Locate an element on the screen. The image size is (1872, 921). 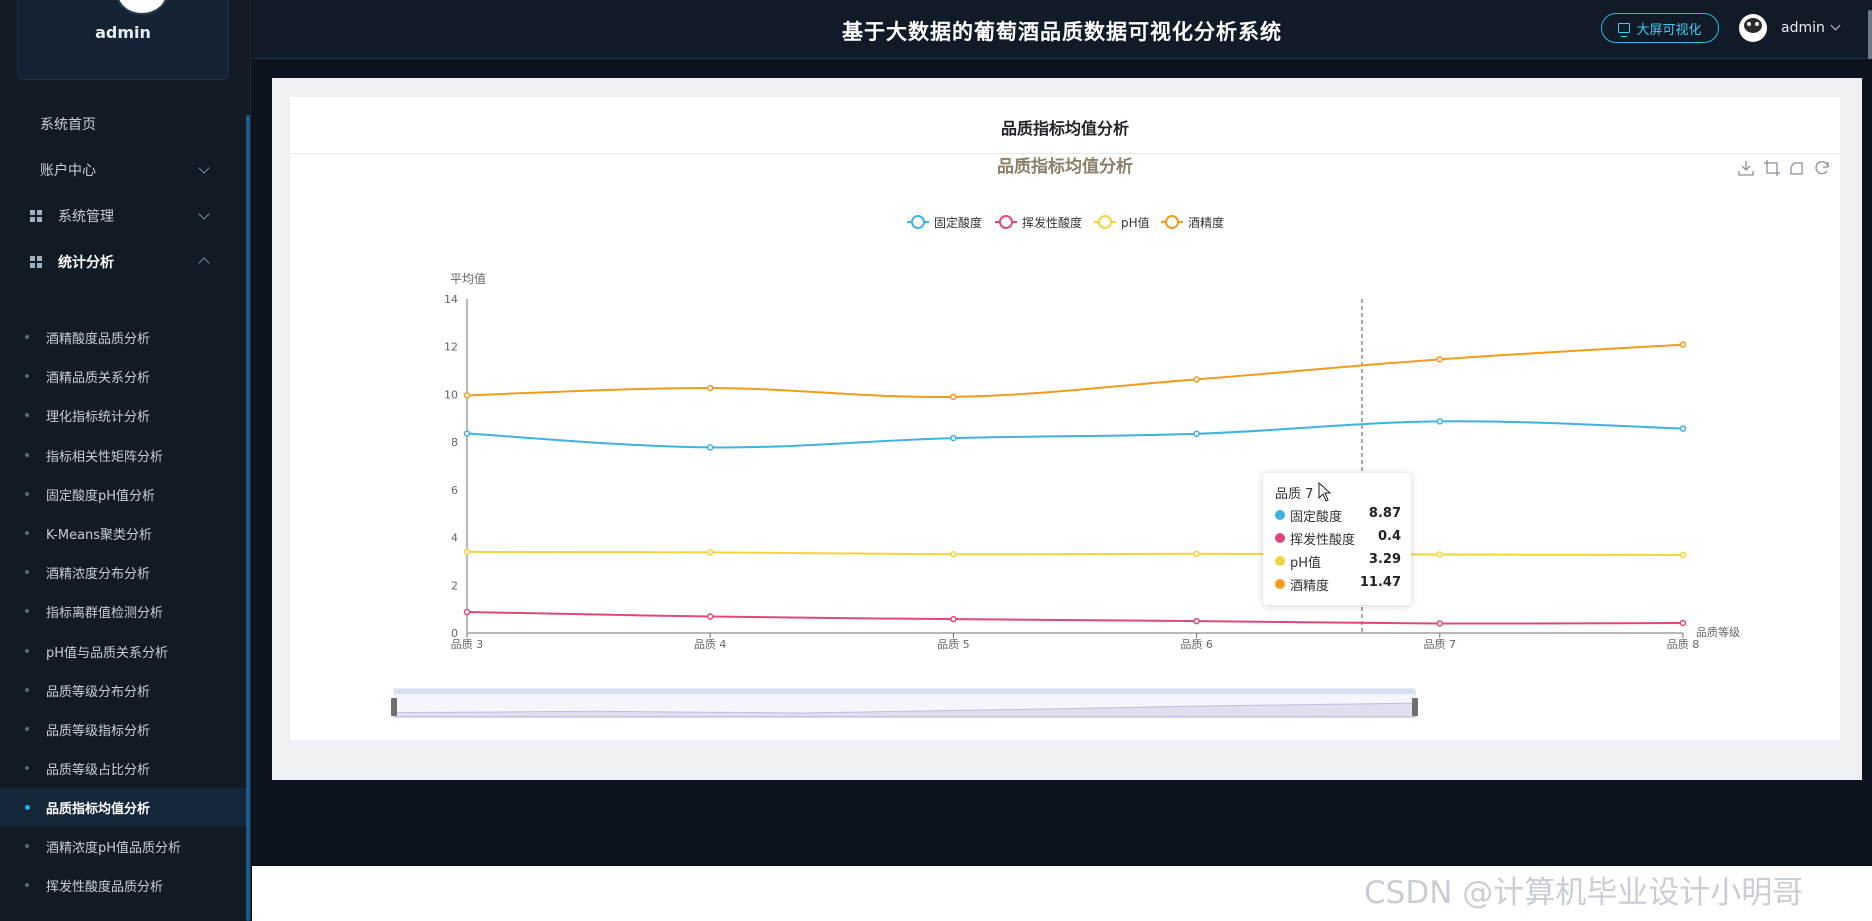
tooltip-series-name: 固定酸度 is located at coordinates (1316, 517).